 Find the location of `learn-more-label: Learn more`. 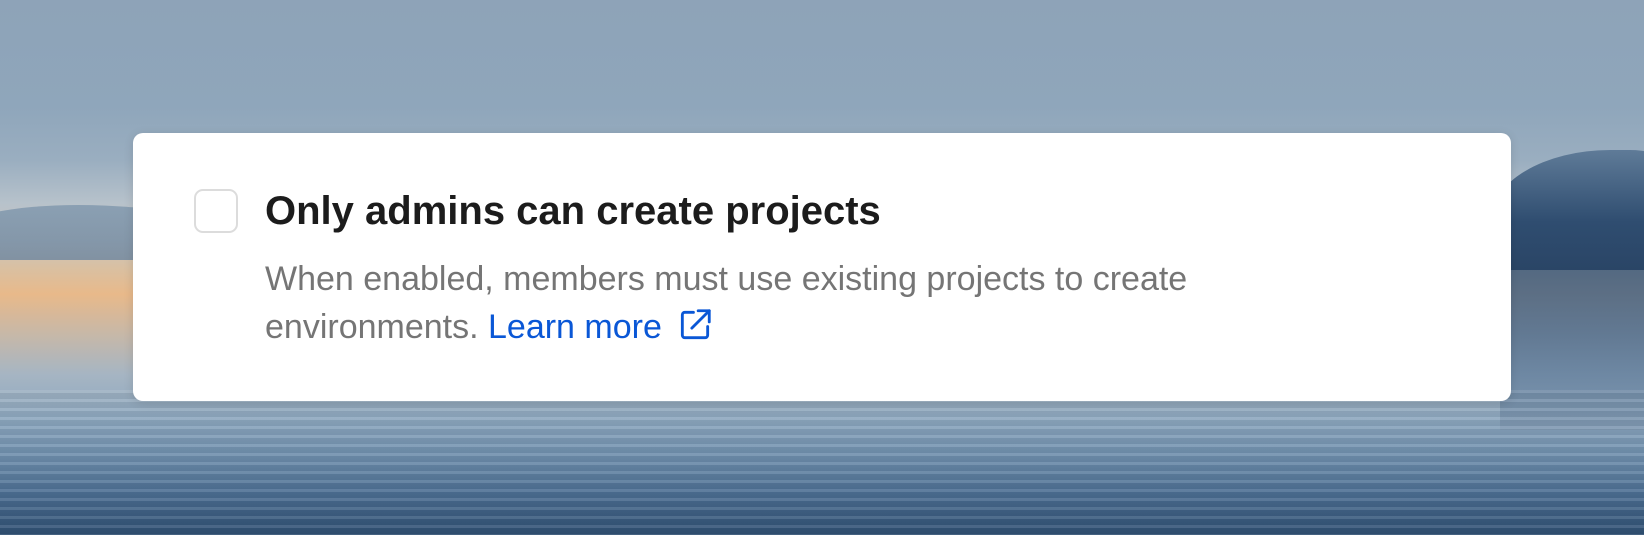

learn-more-label: Learn more is located at coordinates (575, 327).